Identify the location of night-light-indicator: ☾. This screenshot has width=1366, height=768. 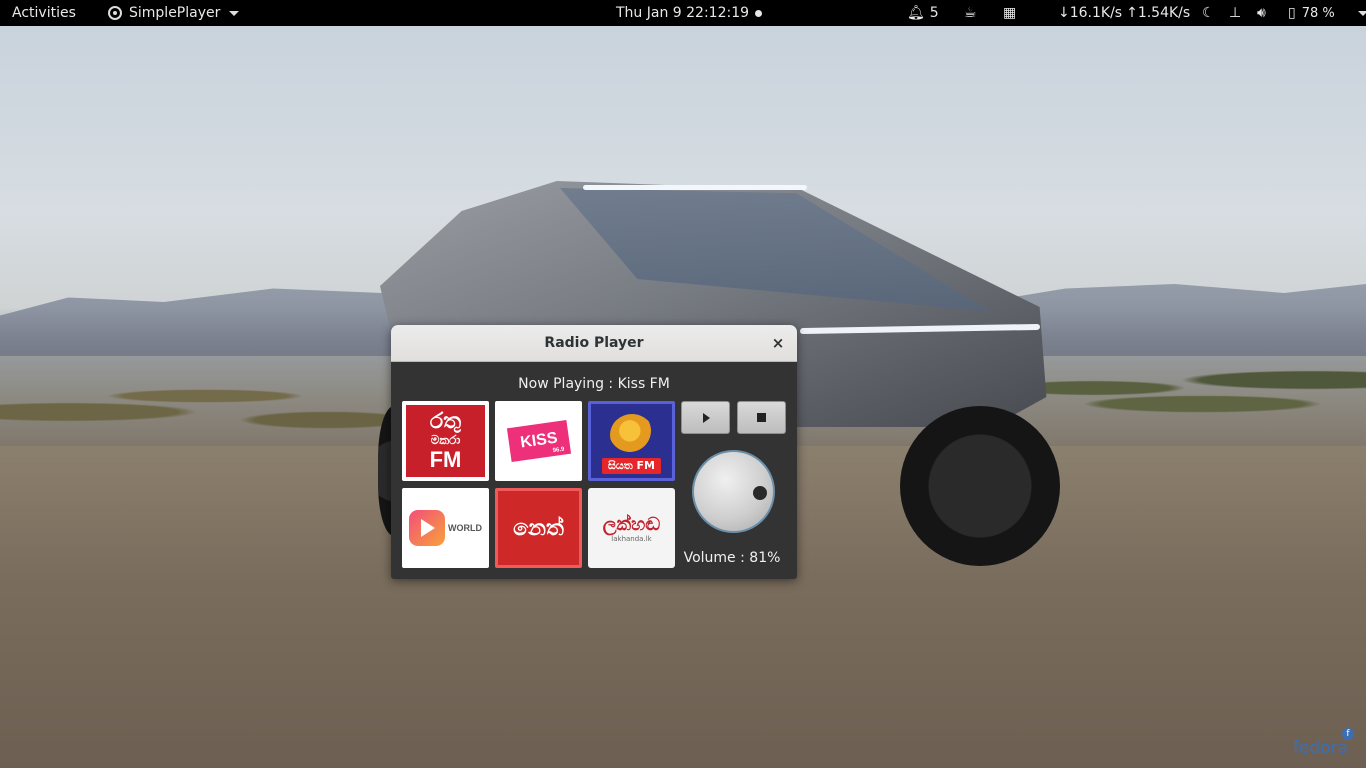
(1208, 13).